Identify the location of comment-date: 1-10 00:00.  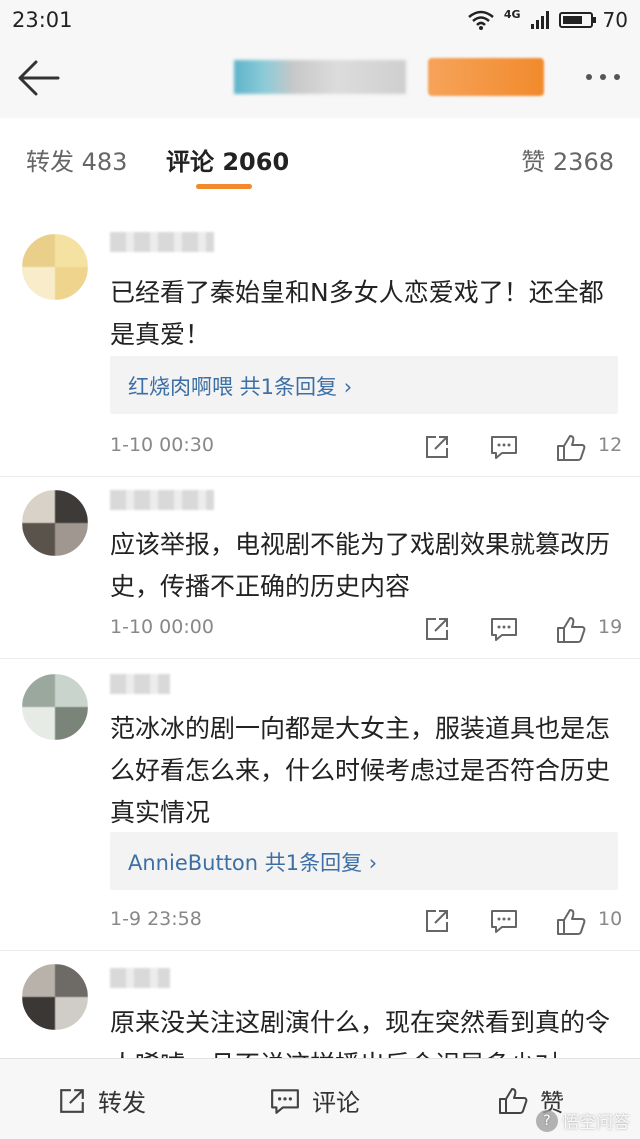
(162, 627).